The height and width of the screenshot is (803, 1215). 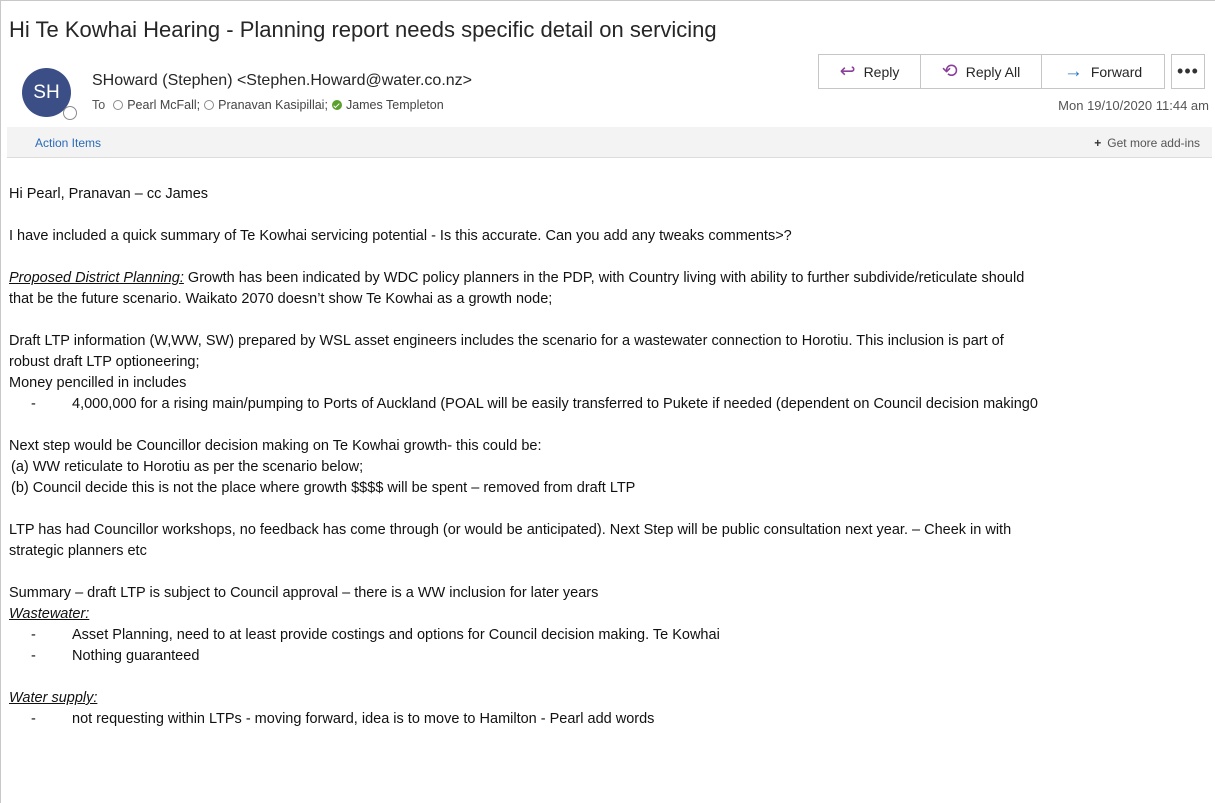 I want to click on ltp-paragraph-cont: robust draft LTP optioneering;, so click(x=104, y=362).